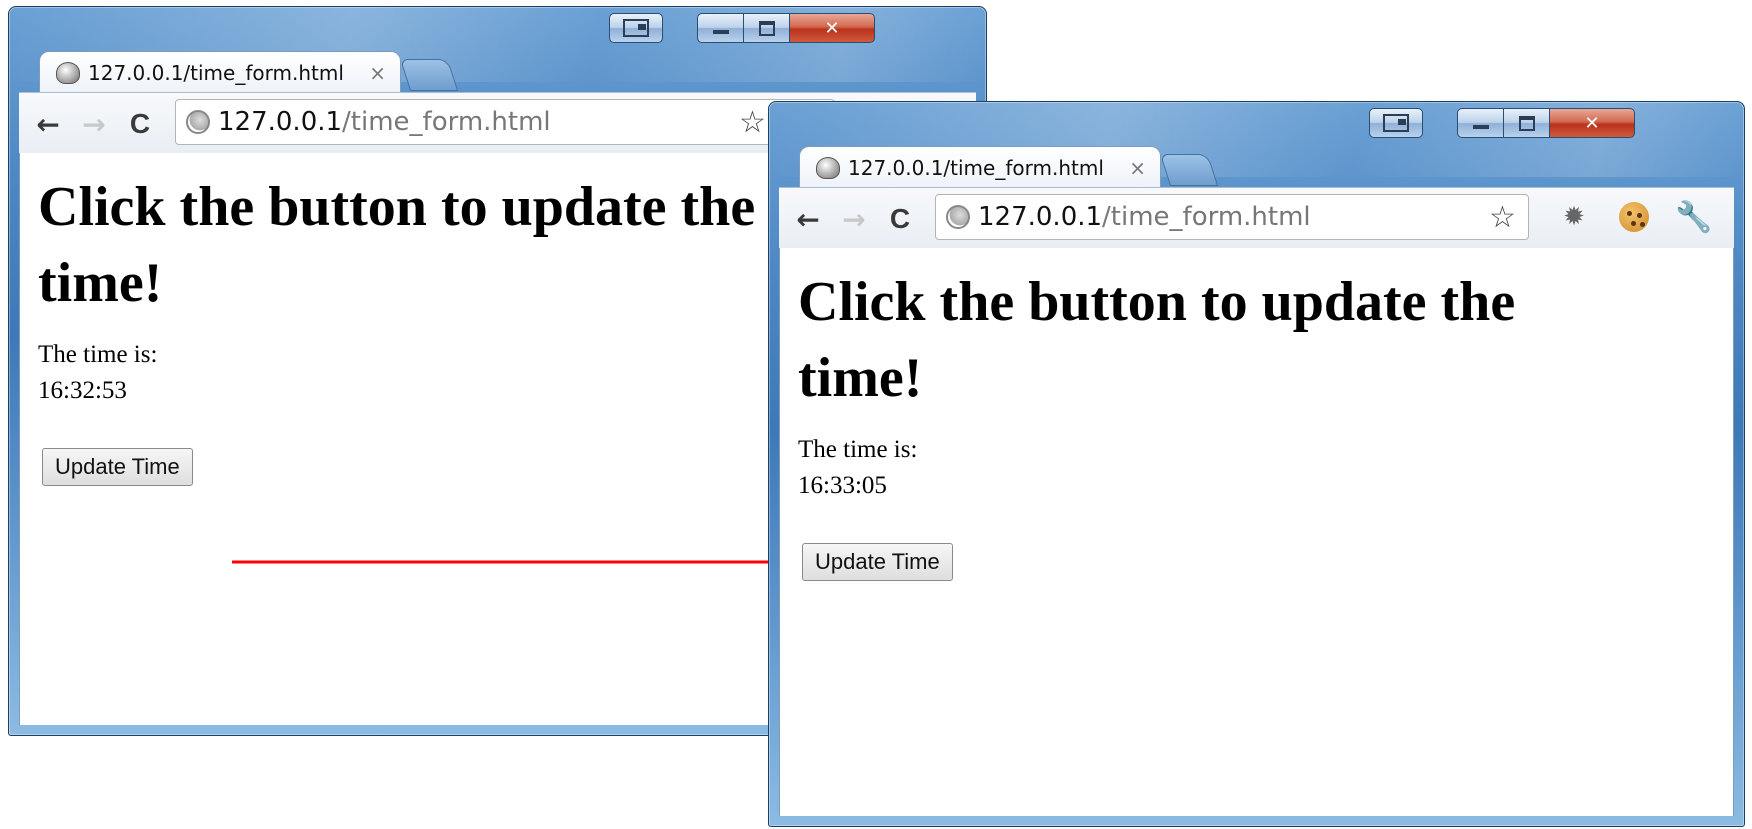  I want to click on window-controls: ✕, so click(1502, 123).